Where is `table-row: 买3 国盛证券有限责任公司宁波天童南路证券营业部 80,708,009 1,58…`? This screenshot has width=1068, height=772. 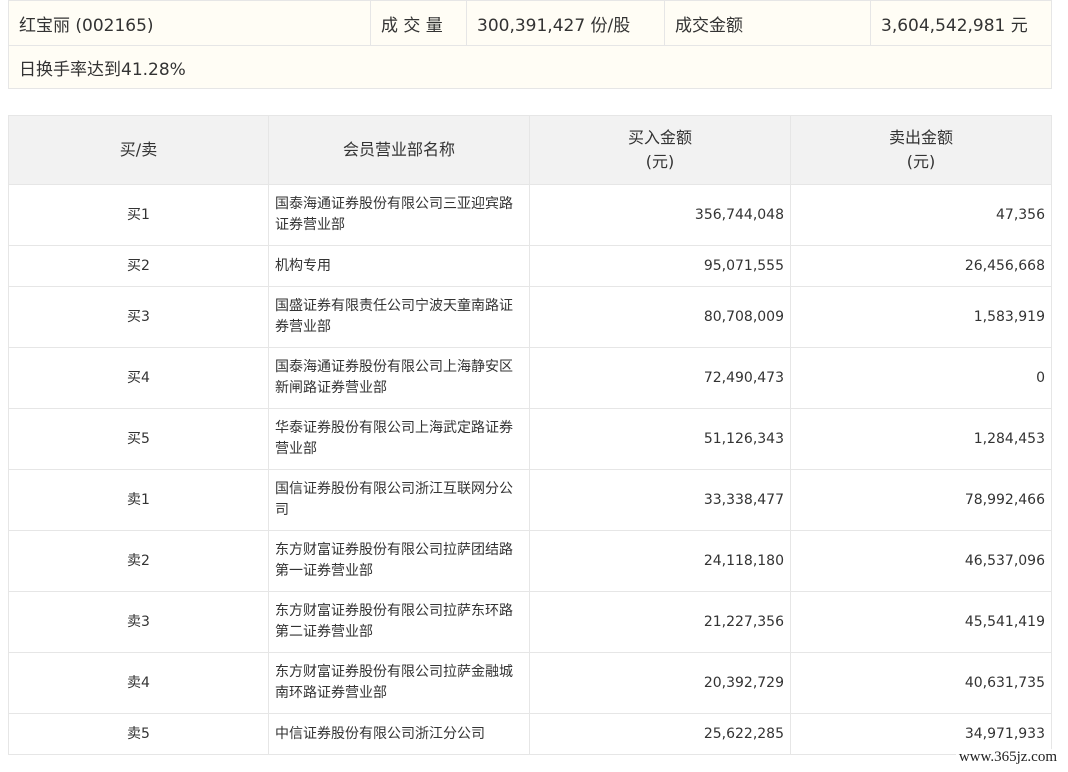 table-row: 买3 国盛证券有限责任公司宁波天童南路证券营业部 80,708,009 1,58… is located at coordinates (530, 317).